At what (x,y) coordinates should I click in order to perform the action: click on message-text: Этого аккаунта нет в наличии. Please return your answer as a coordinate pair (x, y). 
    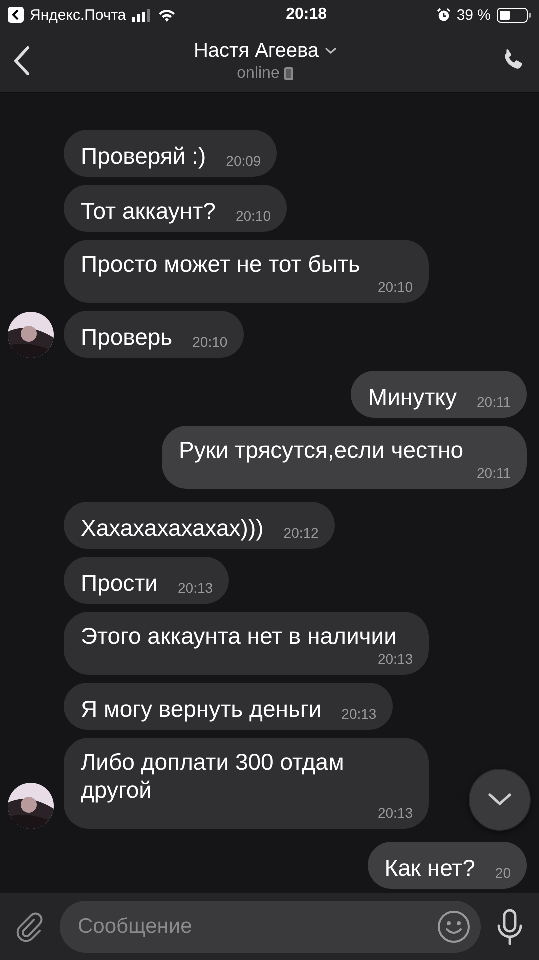
    Looking at the image, I should click on (239, 636).